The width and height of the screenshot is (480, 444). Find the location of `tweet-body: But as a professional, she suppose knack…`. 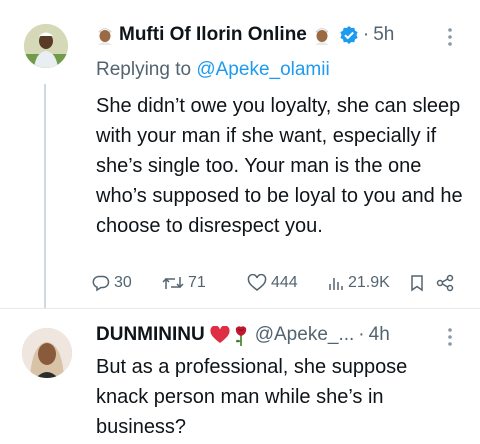

tweet-body: But as a professional, she suppose knack… is located at coordinates (252, 397).